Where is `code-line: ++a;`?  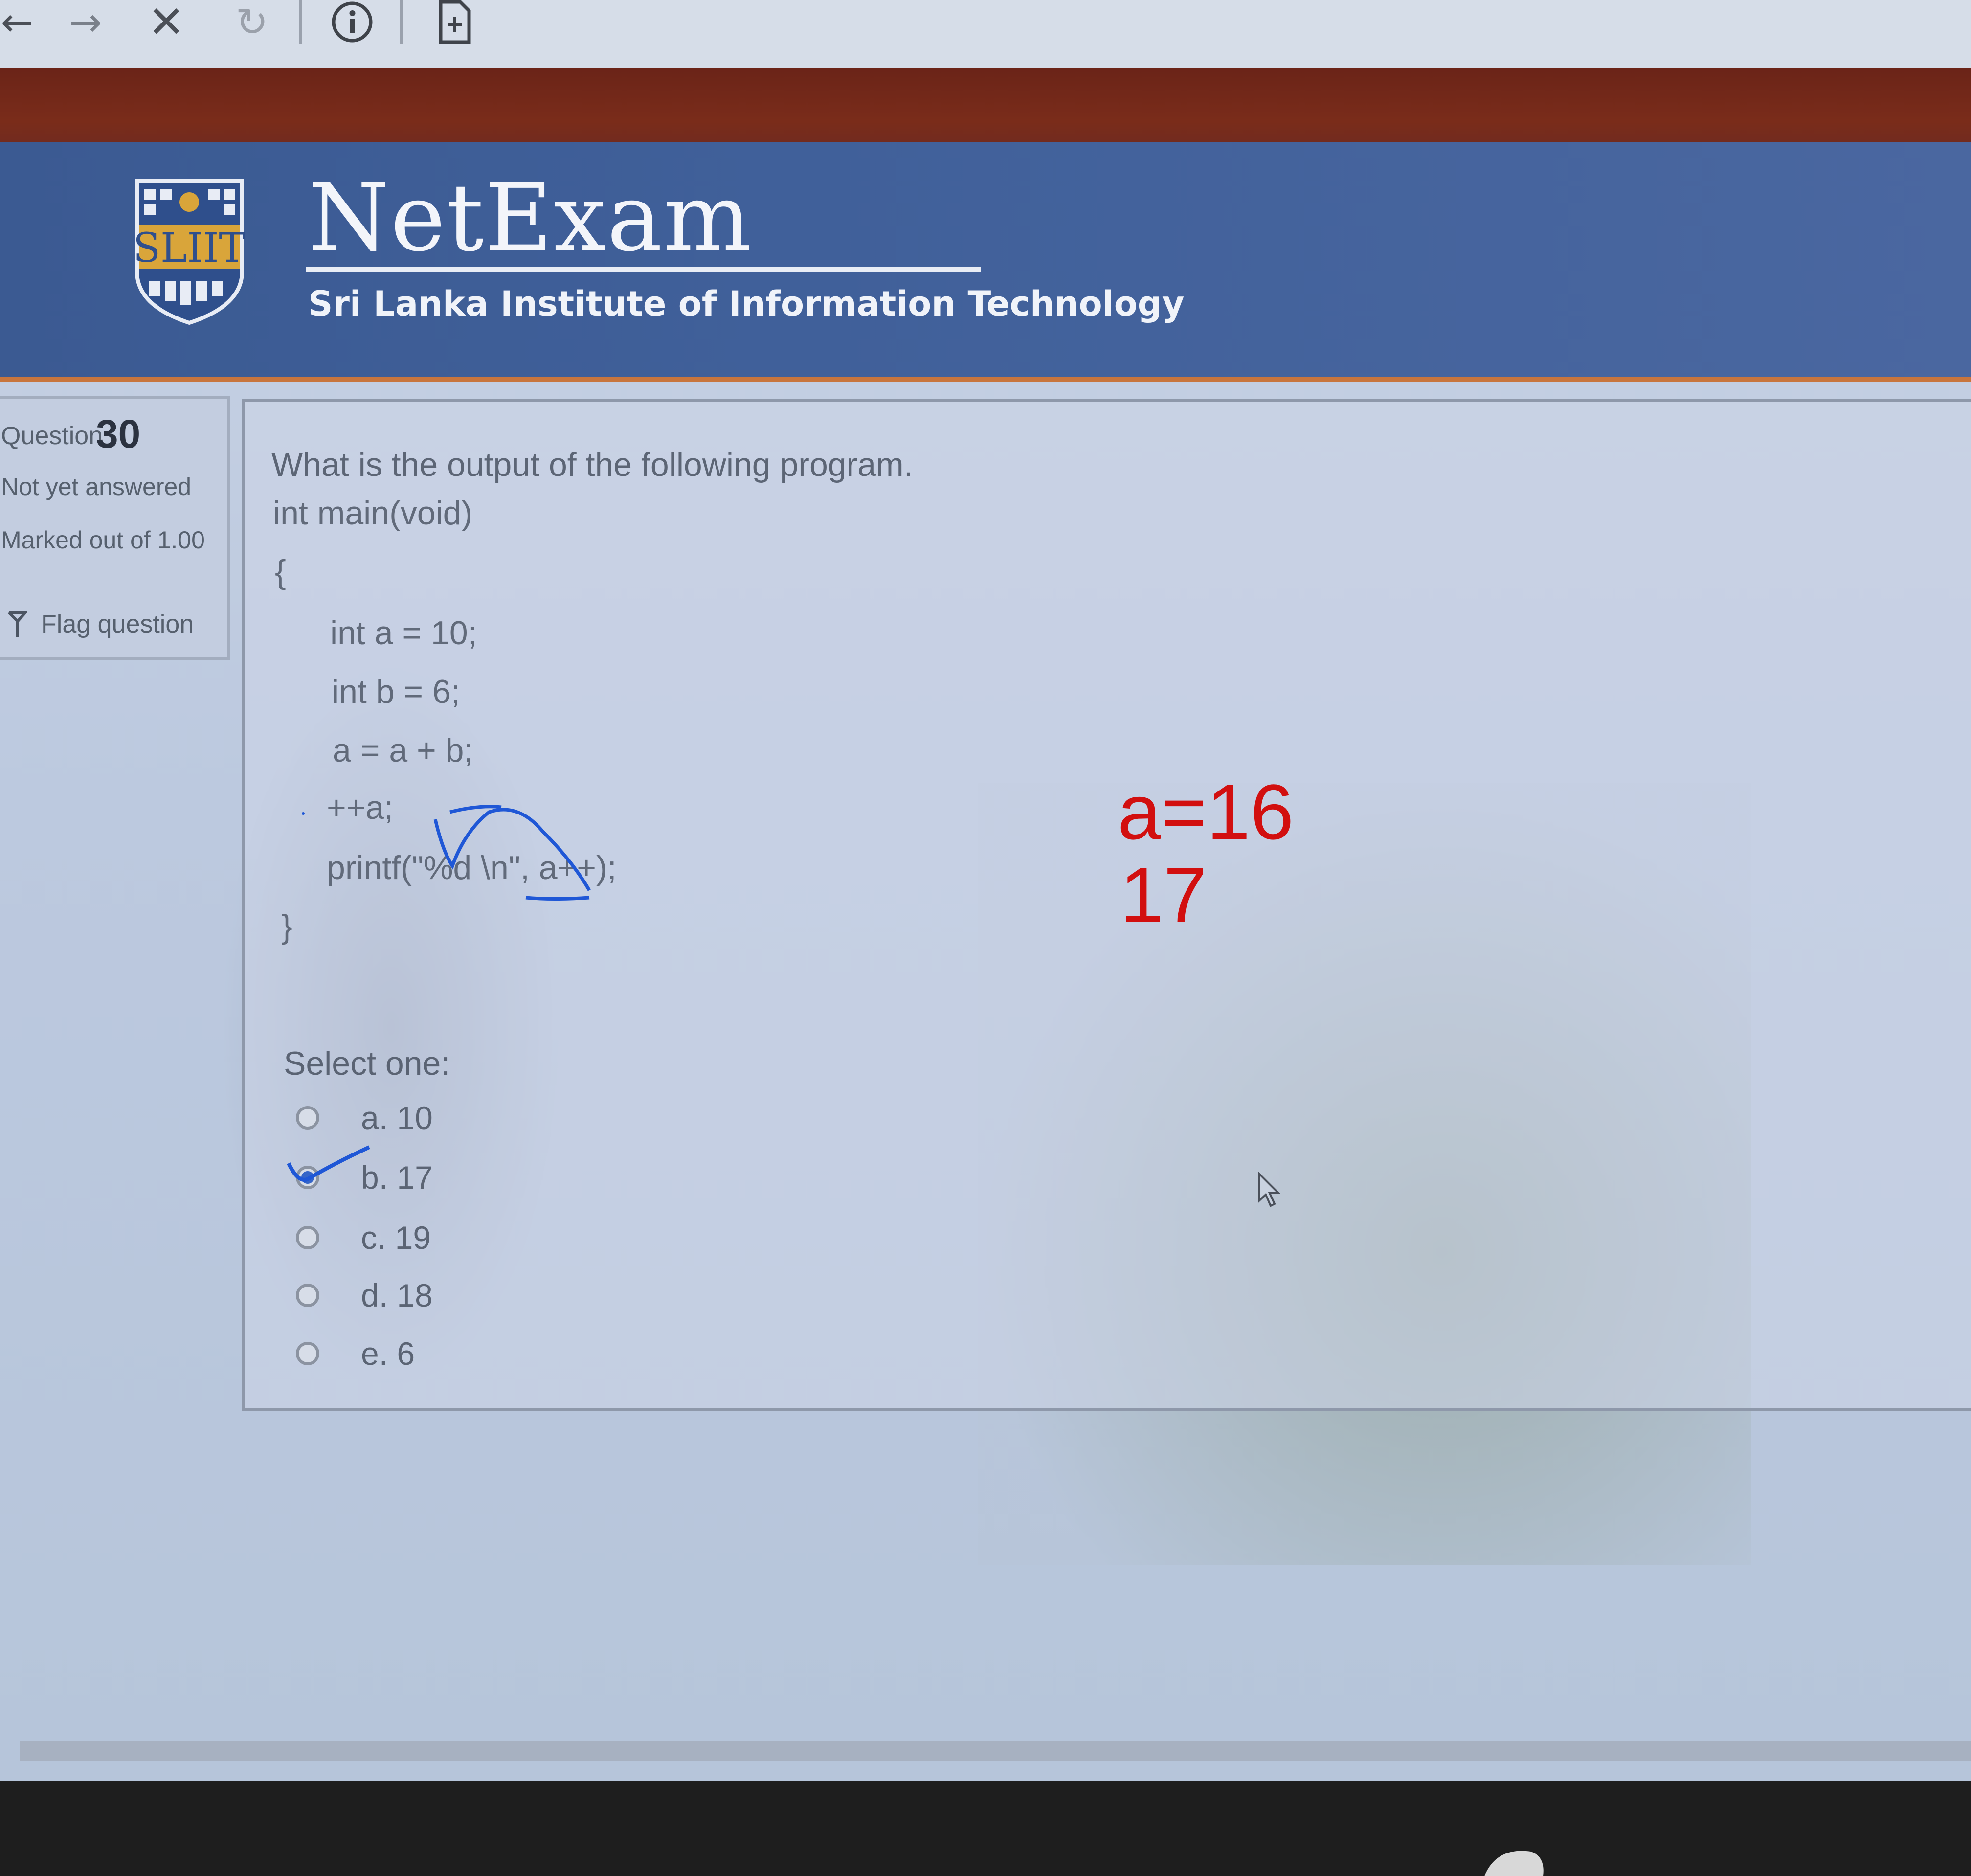
code-line: ++a; is located at coordinates (360, 808).